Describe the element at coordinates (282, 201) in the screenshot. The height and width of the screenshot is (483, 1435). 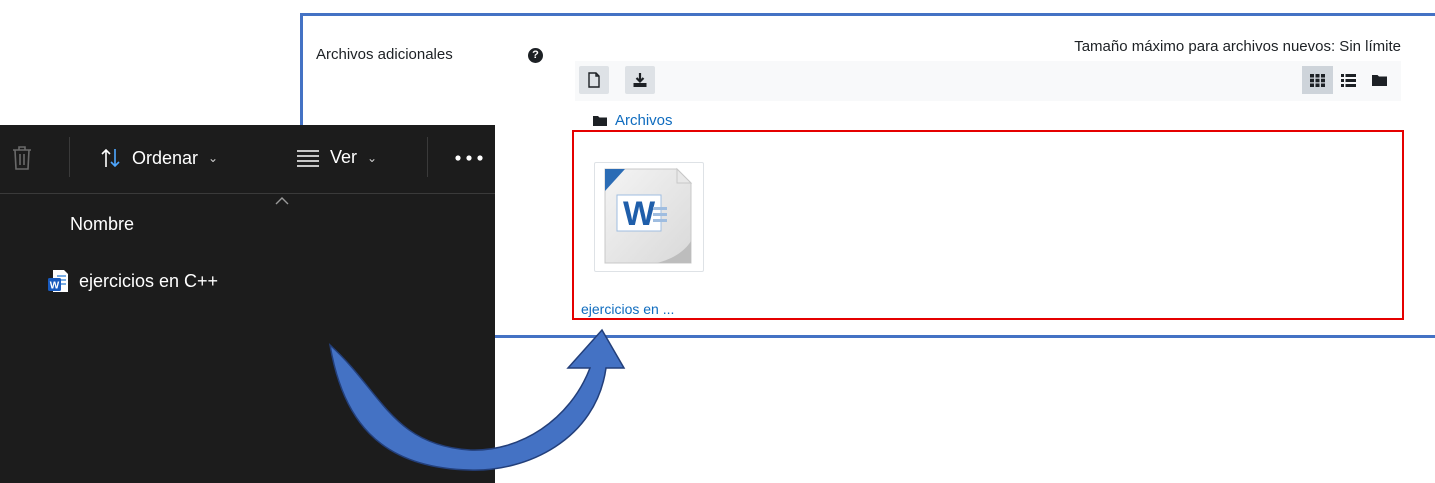
I see `sort-ascending-icon` at that location.